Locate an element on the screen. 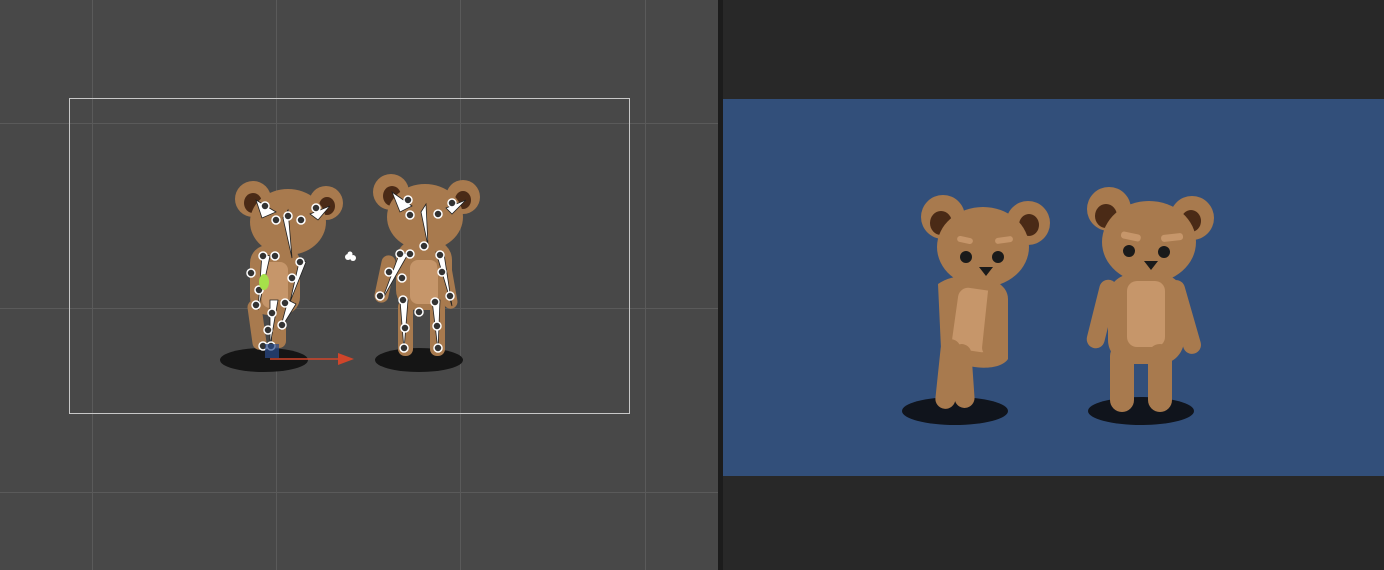 This screenshot has width=1384, height=570. game-bear-left is located at coordinates (976, 310).